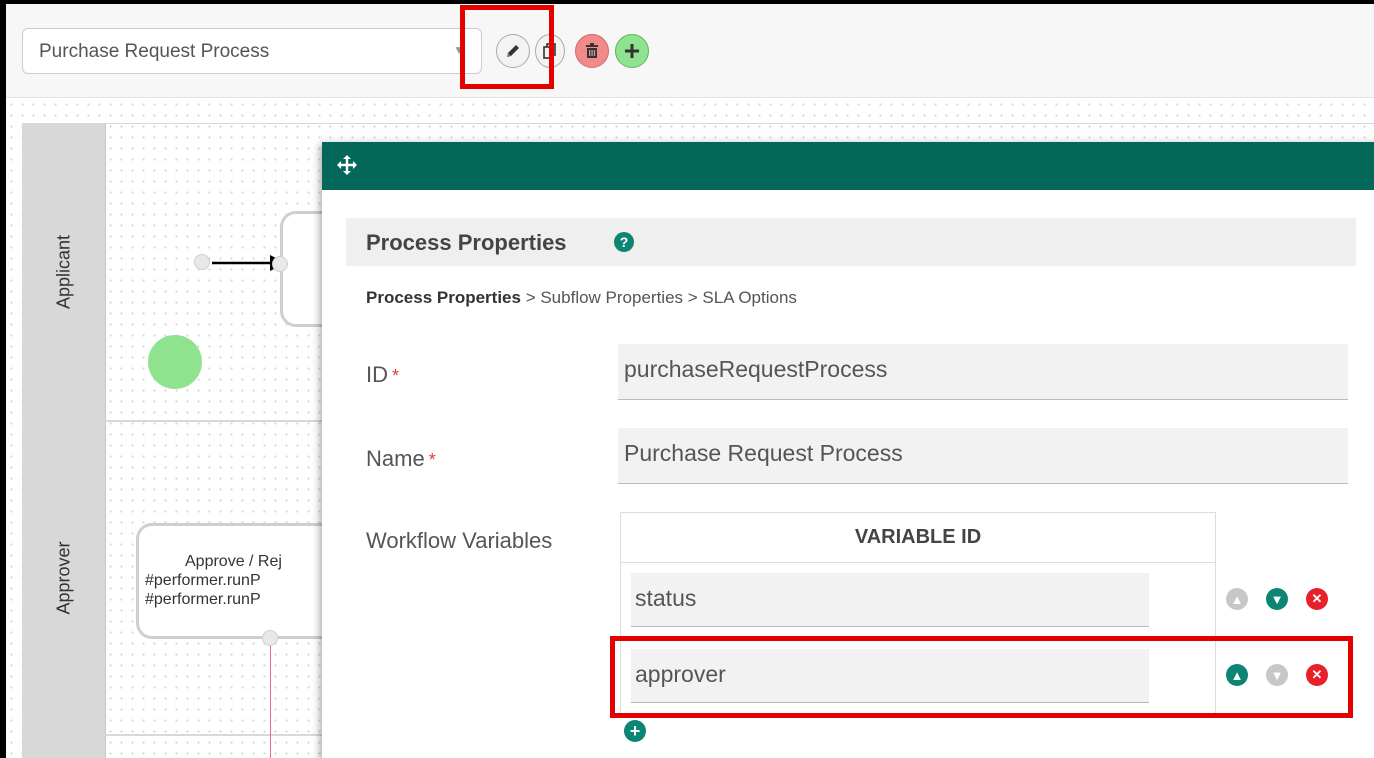 The height and width of the screenshot is (758, 1374). I want to click on variable-id-input: status, so click(890, 600).